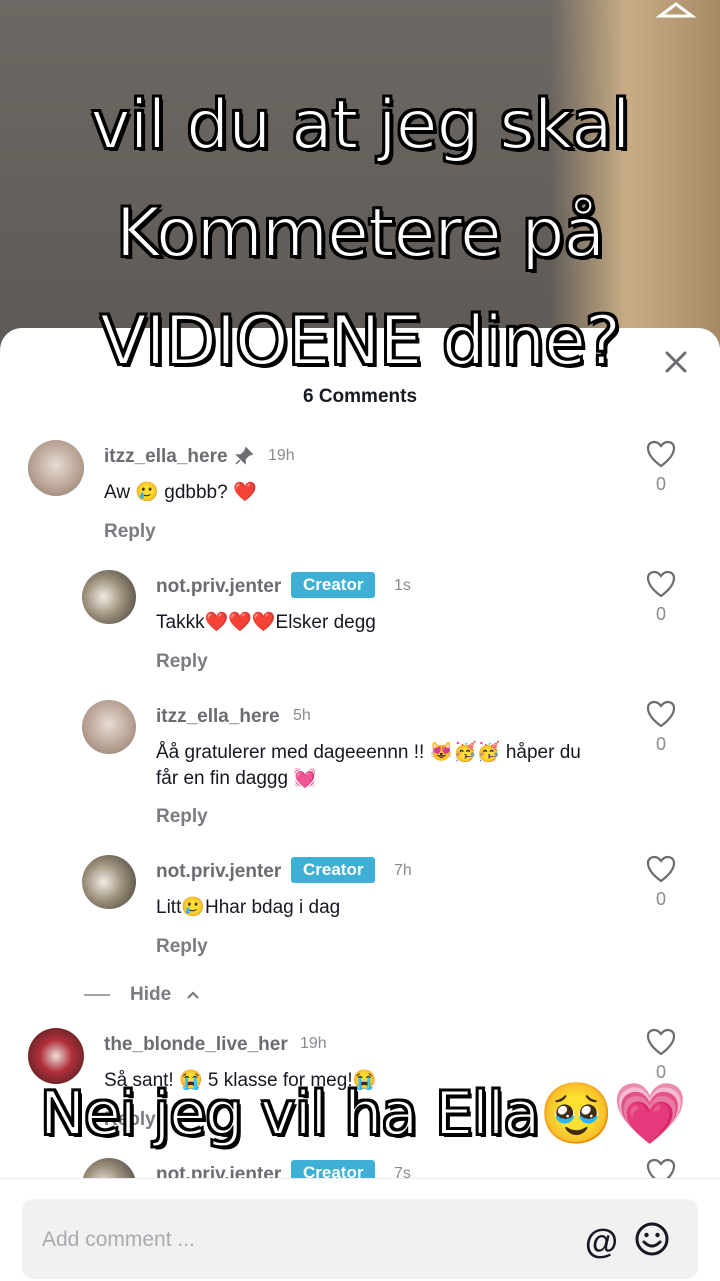 Image resolution: width=720 pixels, height=1281 pixels. Describe the element at coordinates (403, 870) in the screenshot. I see `comment-time: 7h` at that location.